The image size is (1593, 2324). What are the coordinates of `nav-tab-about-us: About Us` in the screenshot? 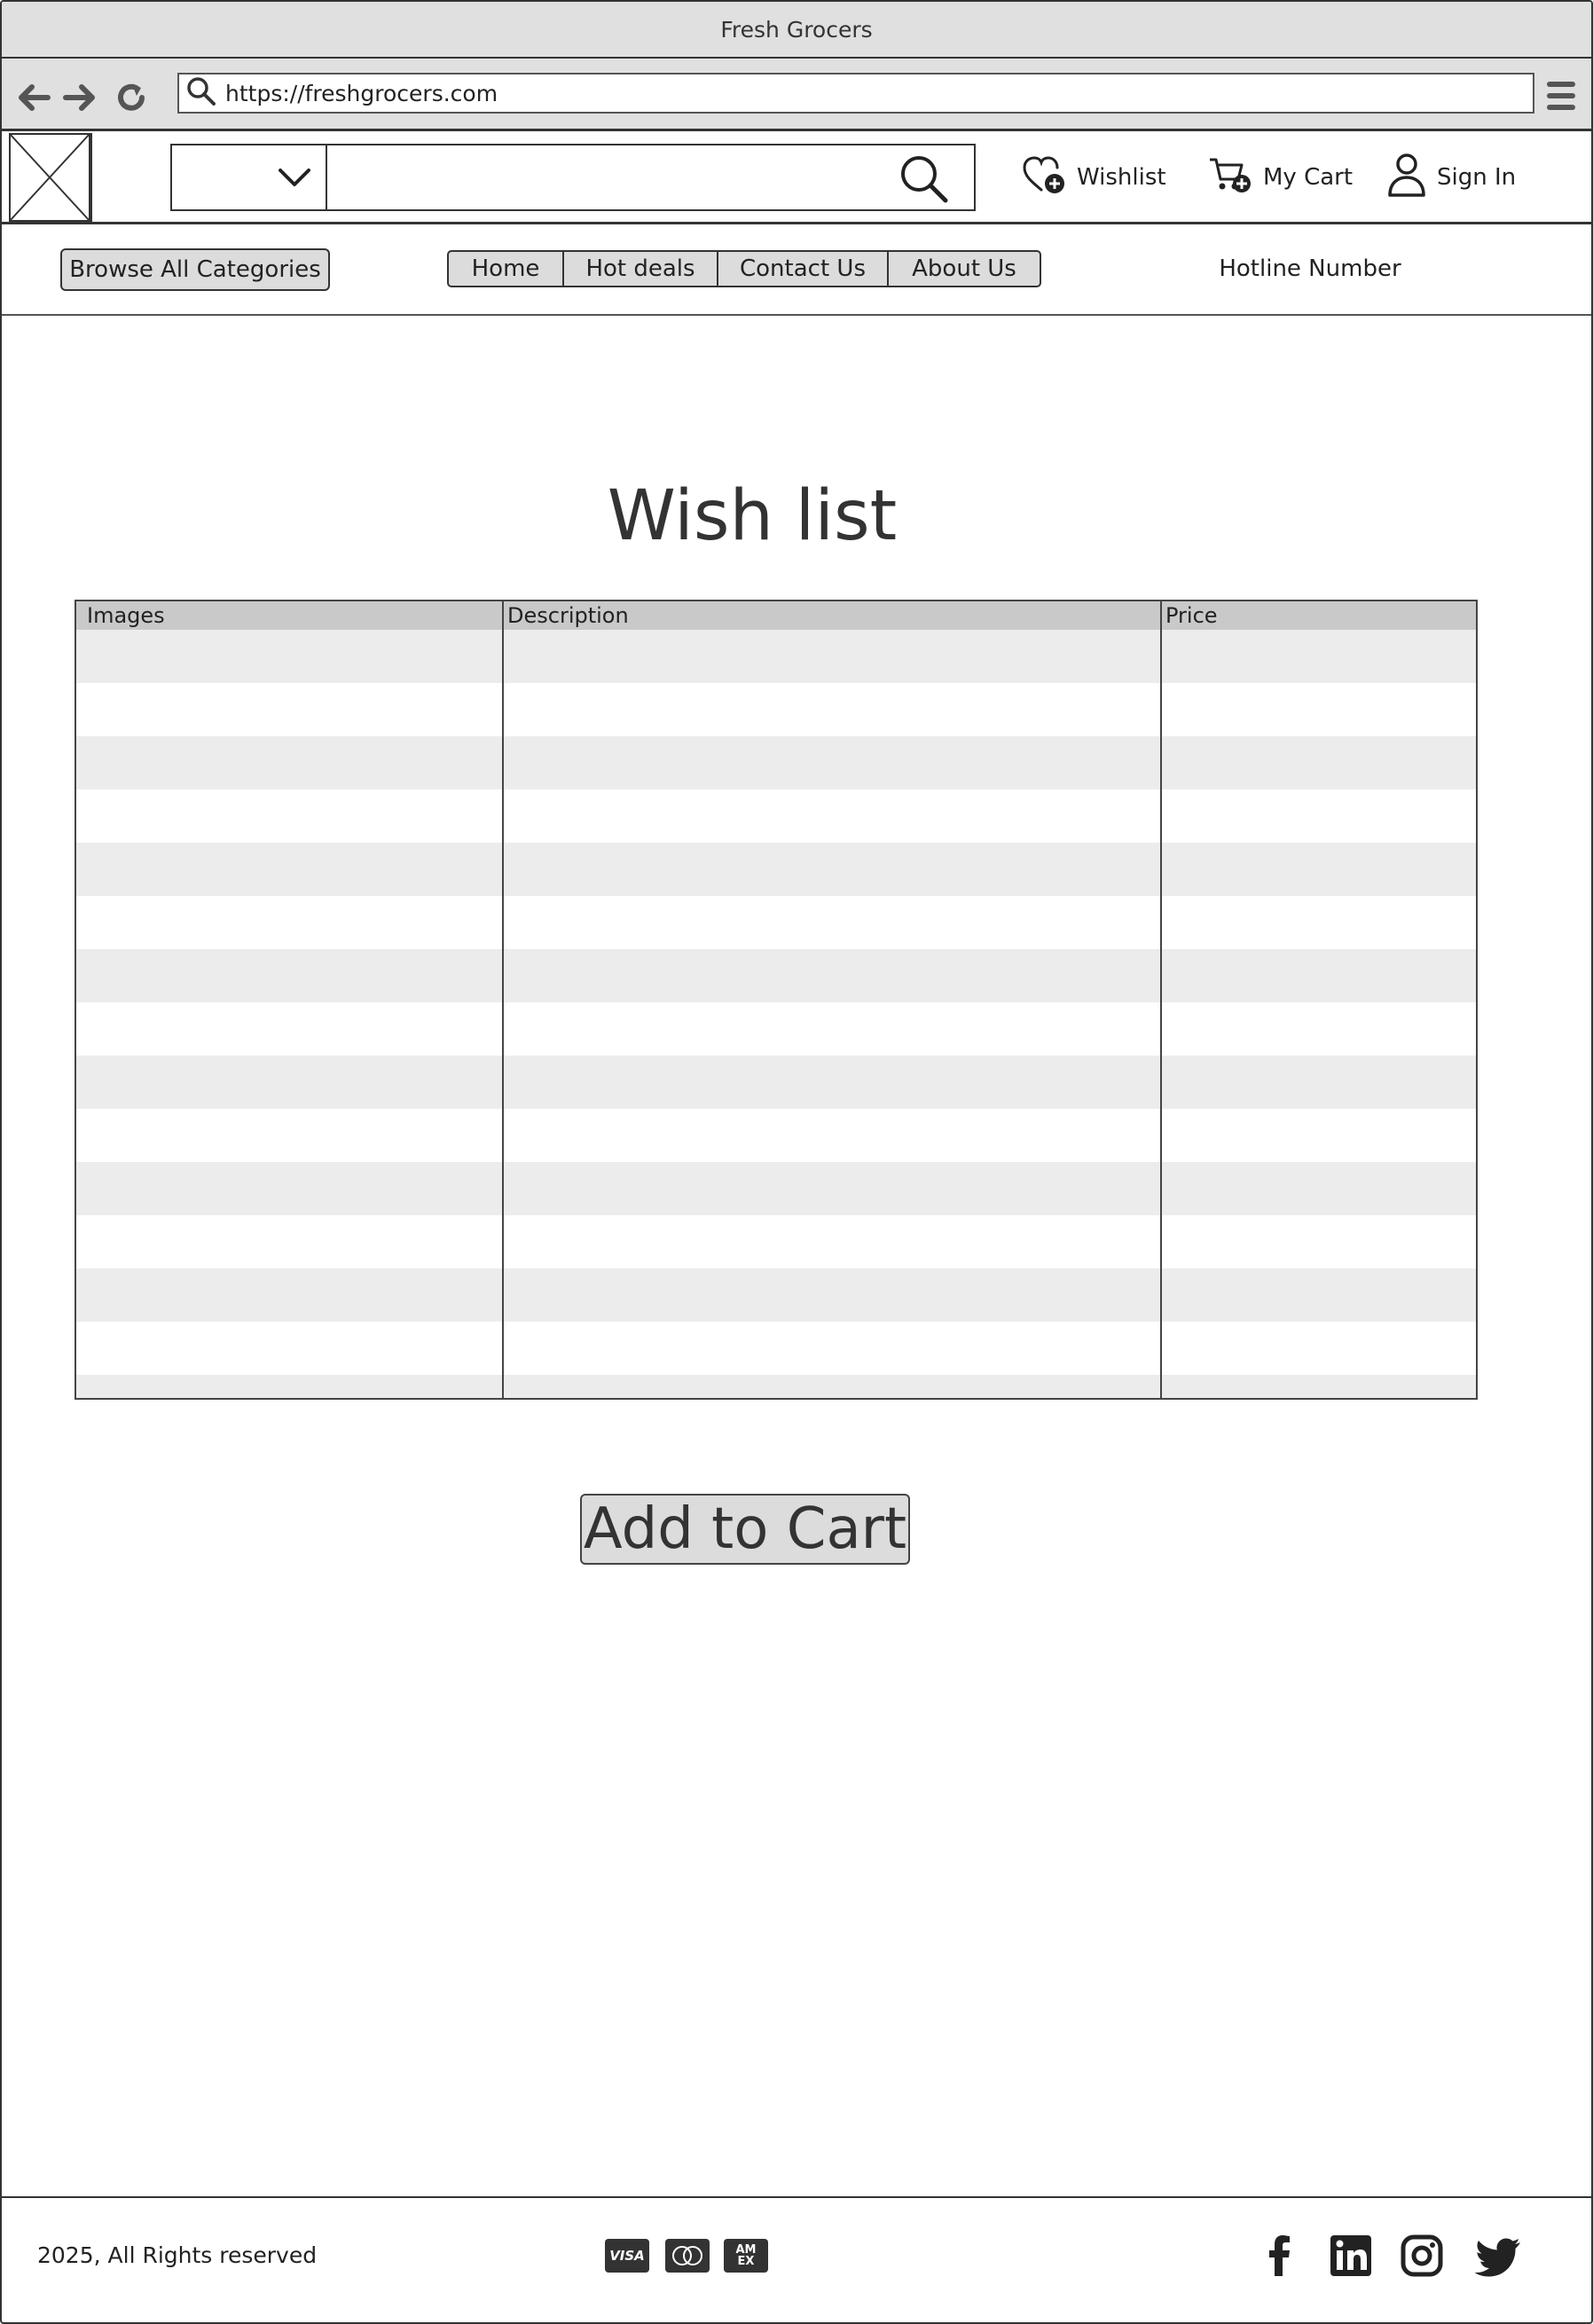 It's located at (964, 269).